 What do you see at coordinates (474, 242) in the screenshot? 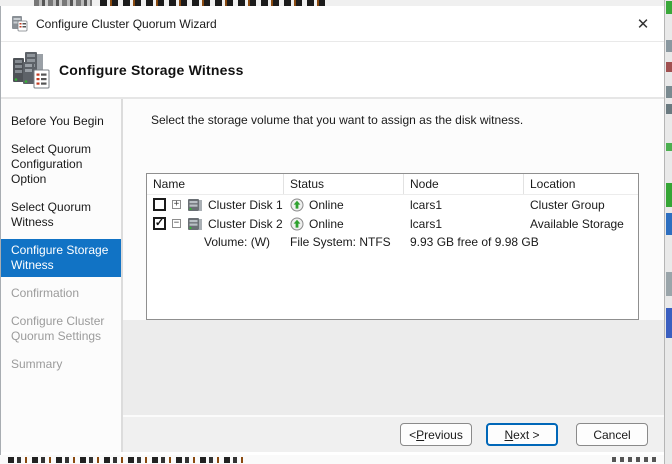
I see `free-space-label: 9.93 GB free of 9.98 GB` at bounding box center [474, 242].